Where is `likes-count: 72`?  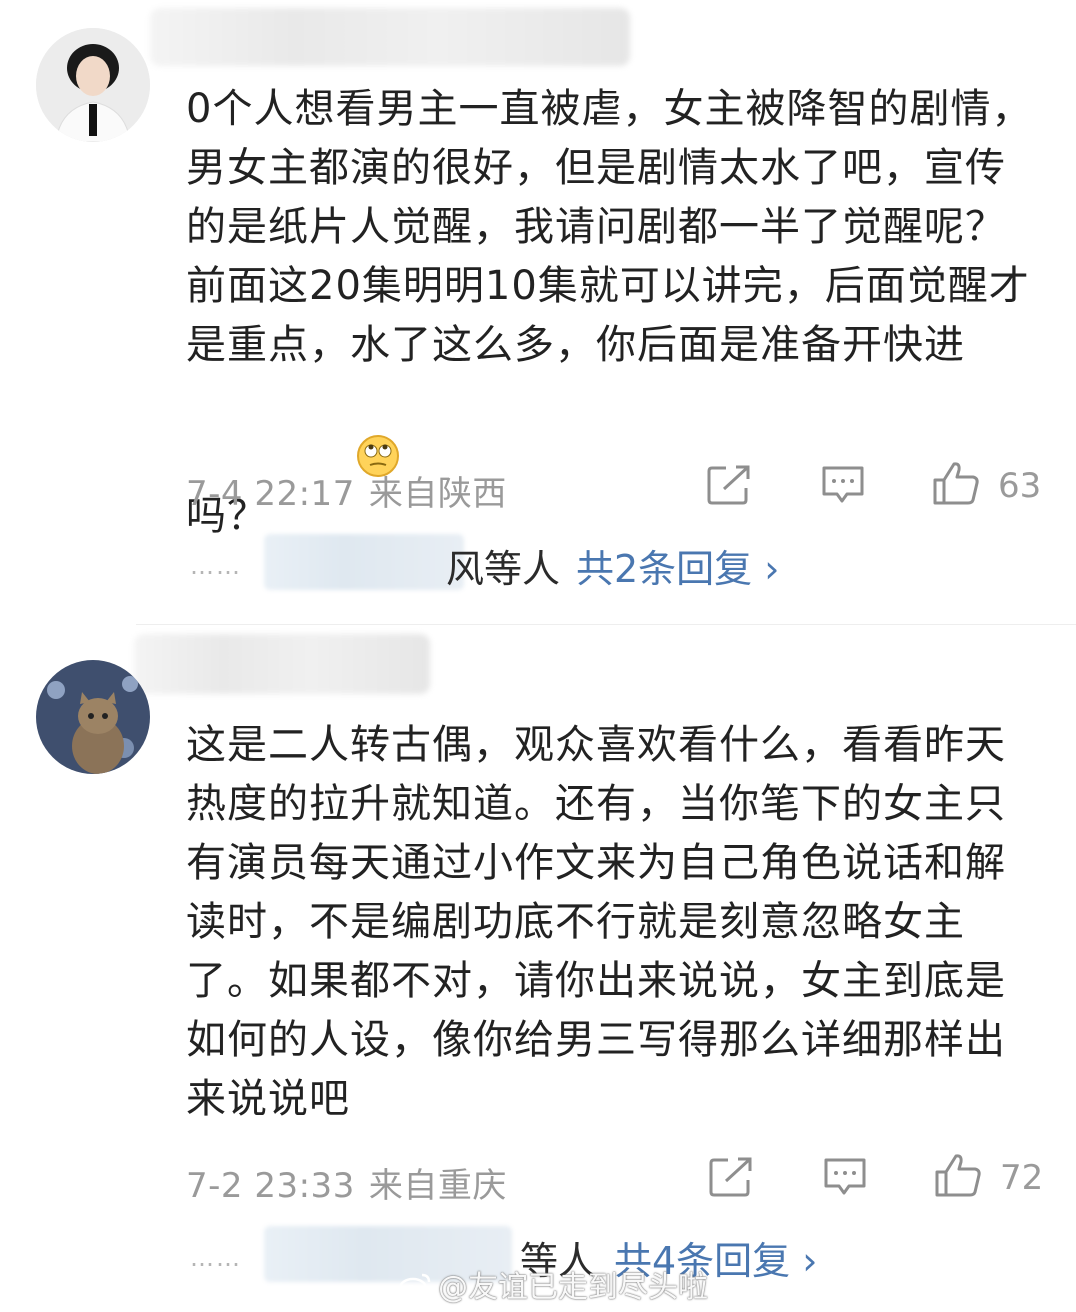 likes-count: 72 is located at coordinates (1022, 1178).